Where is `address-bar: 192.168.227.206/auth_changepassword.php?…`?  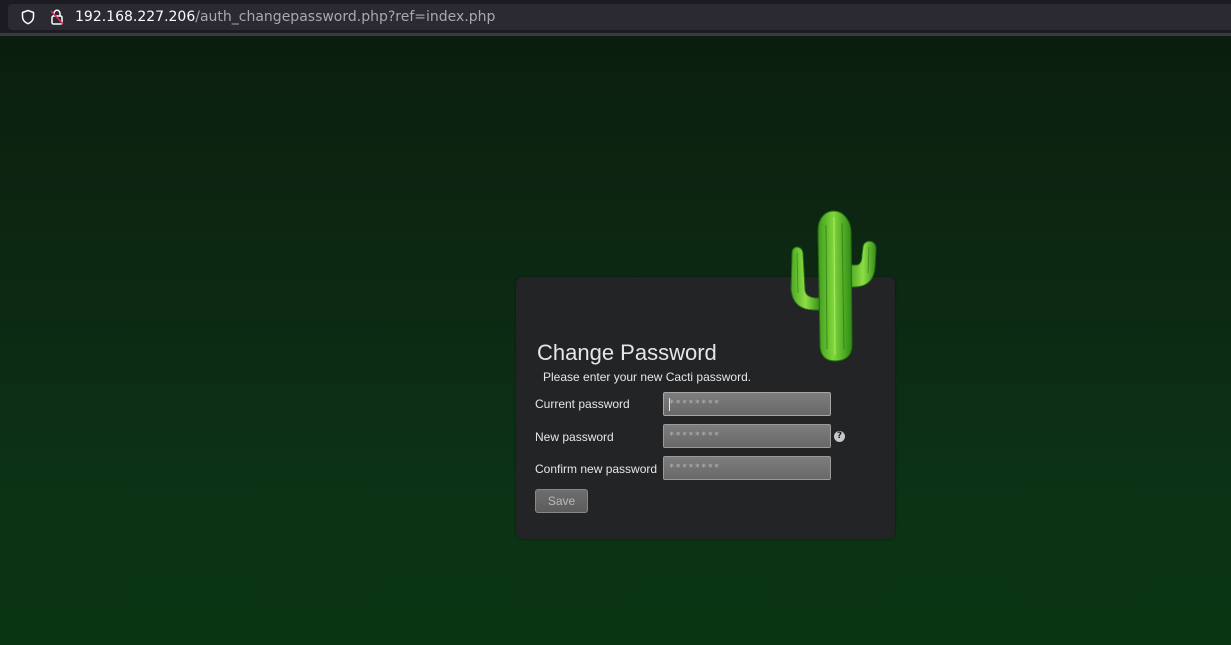 address-bar: 192.168.227.206/auth_changepassword.php?… is located at coordinates (619, 17).